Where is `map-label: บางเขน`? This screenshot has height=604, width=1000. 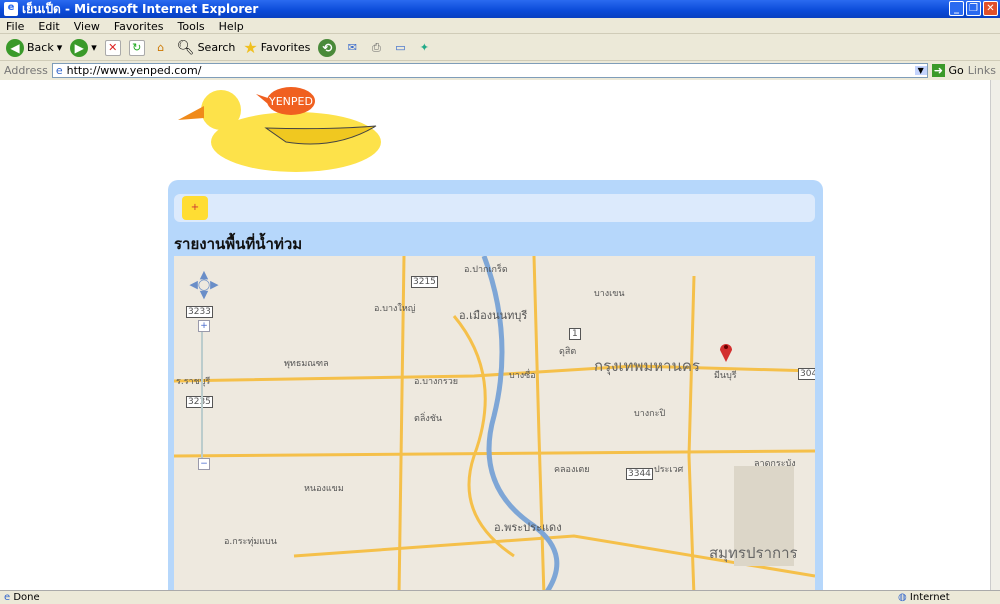
map-label: บางเขน is located at coordinates (609, 294).